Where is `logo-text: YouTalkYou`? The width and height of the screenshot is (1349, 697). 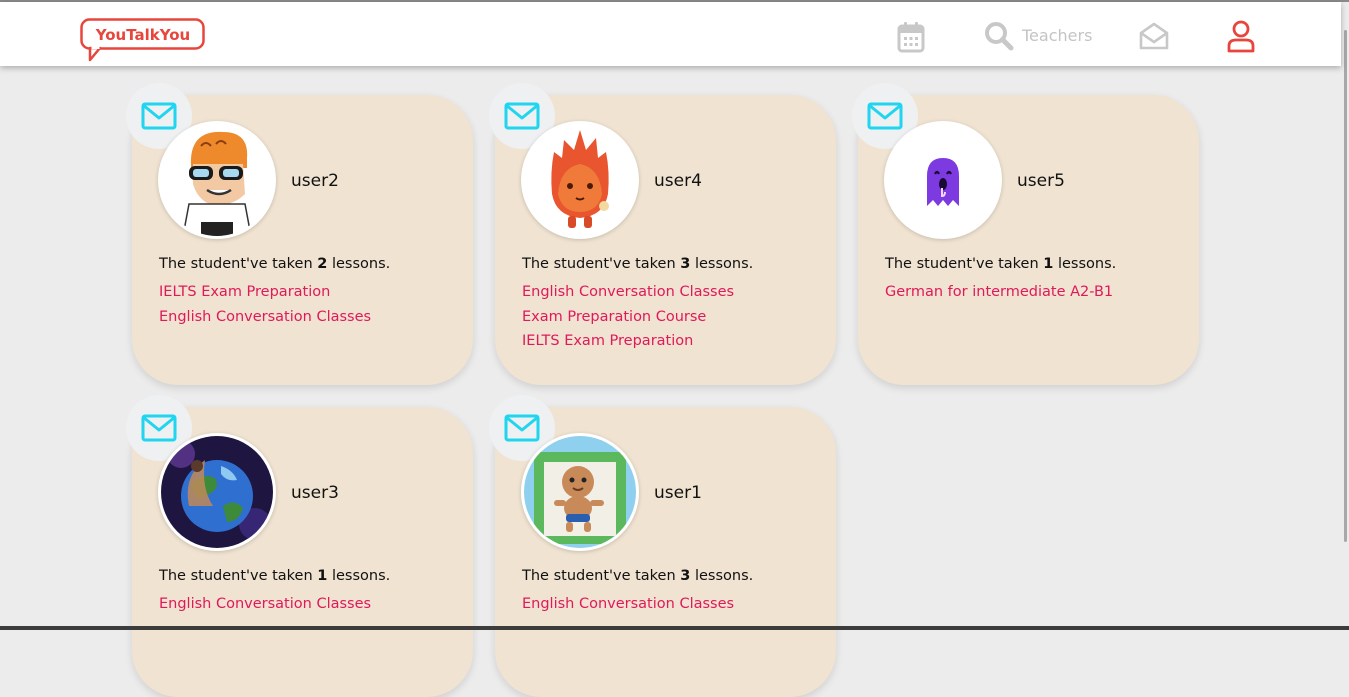
logo-text: YouTalkYou is located at coordinates (142, 35).